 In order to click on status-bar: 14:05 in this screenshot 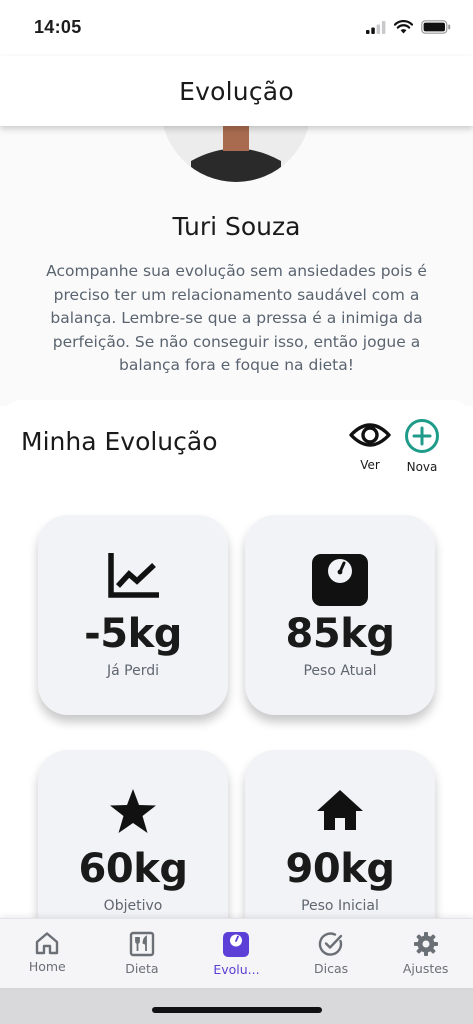, I will do `click(236, 28)`.